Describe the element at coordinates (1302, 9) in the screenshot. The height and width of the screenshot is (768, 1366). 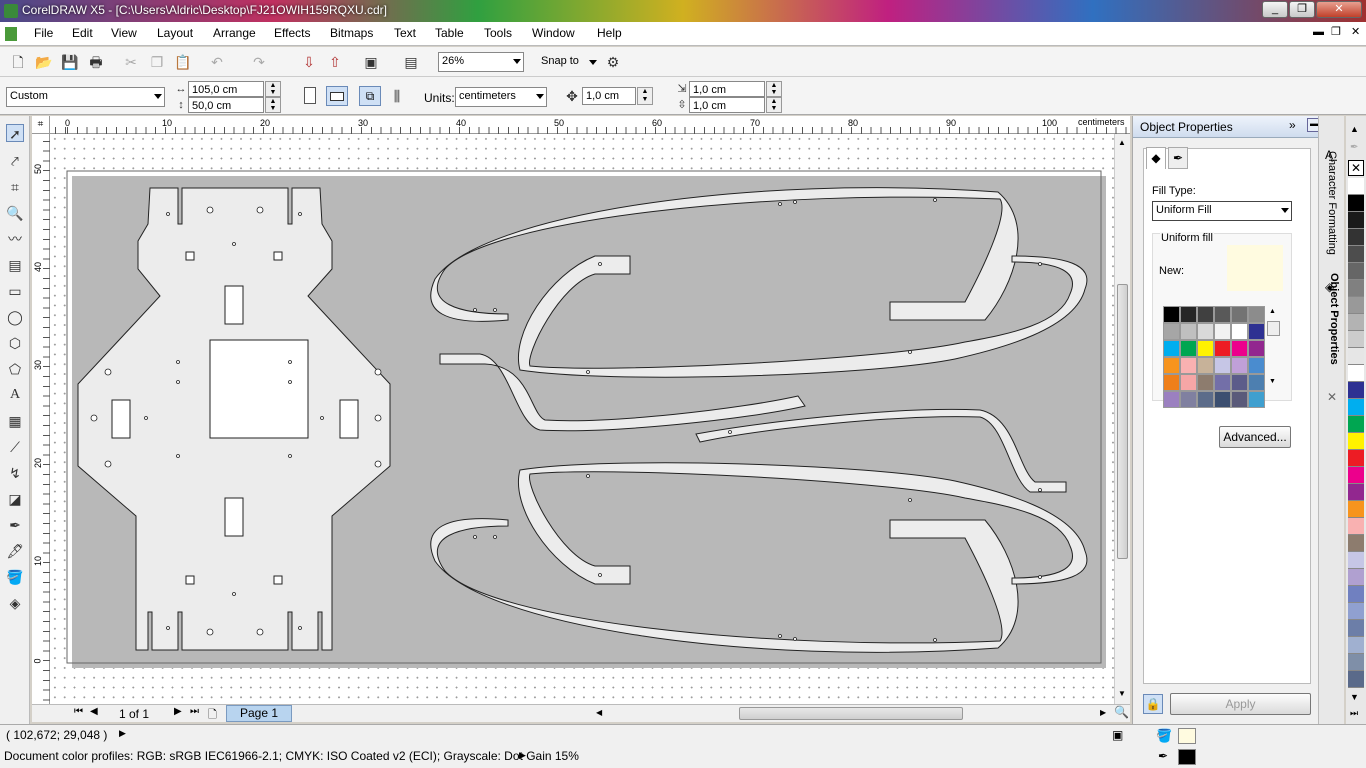
I see `restore-window-button: ❐` at that location.